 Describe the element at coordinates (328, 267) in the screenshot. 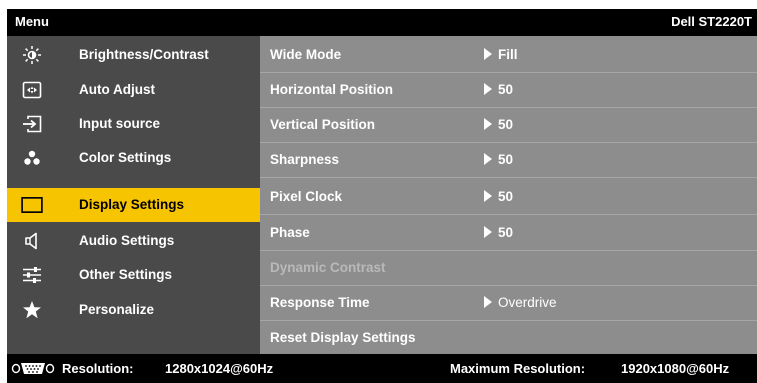

I see `setting-label: Dynamic Contrast` at that location.